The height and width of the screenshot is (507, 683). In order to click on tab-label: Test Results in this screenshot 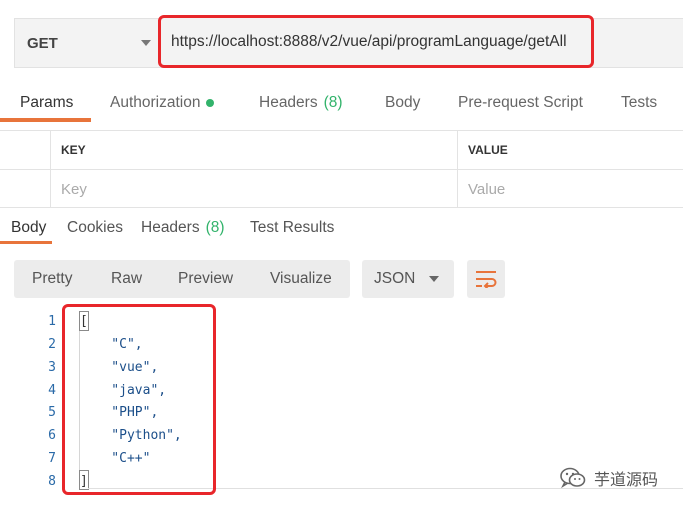, I will do `click(292, 227)`.